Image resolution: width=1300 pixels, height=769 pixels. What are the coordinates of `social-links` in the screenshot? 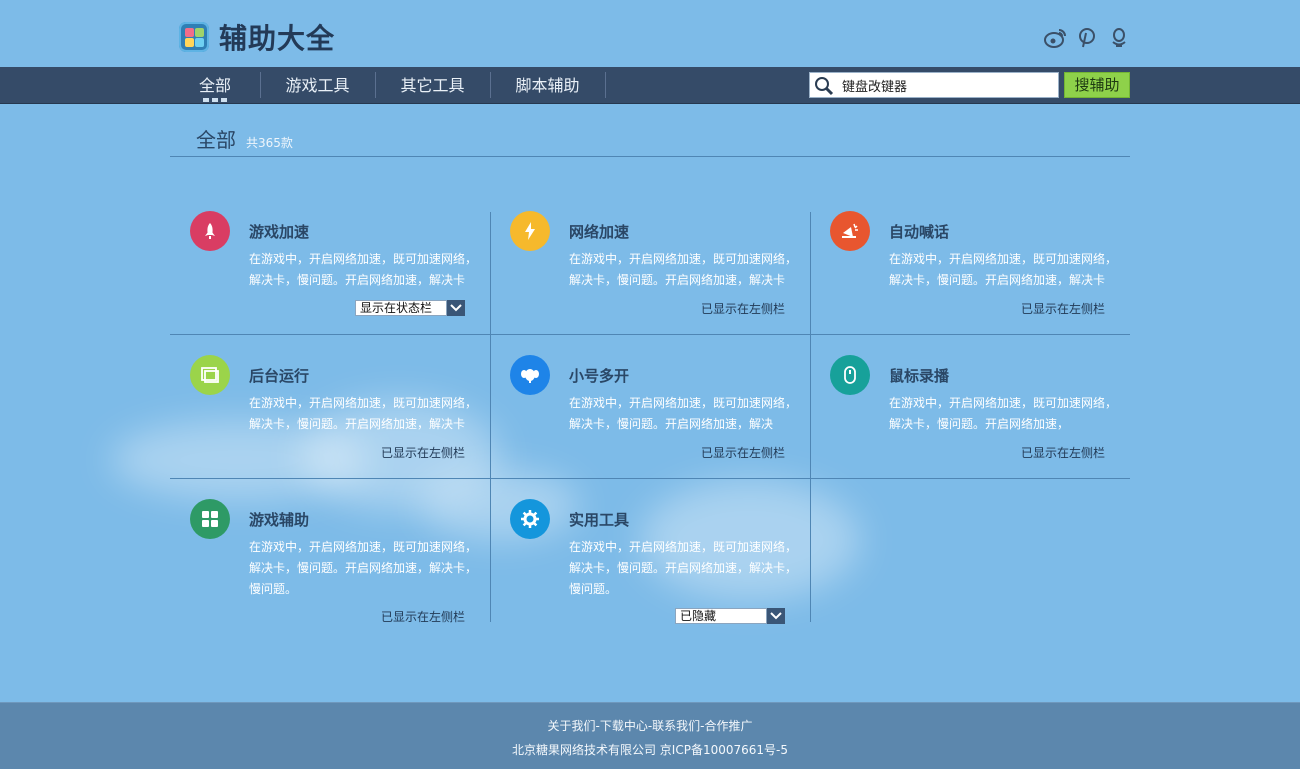 It's located at (1087, 38).